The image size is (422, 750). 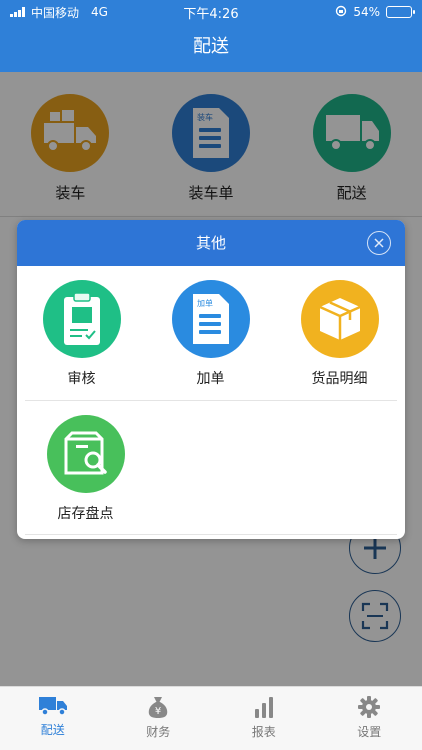 I want to click on dialog-item-label: 审核, so click(x=81, y=379).